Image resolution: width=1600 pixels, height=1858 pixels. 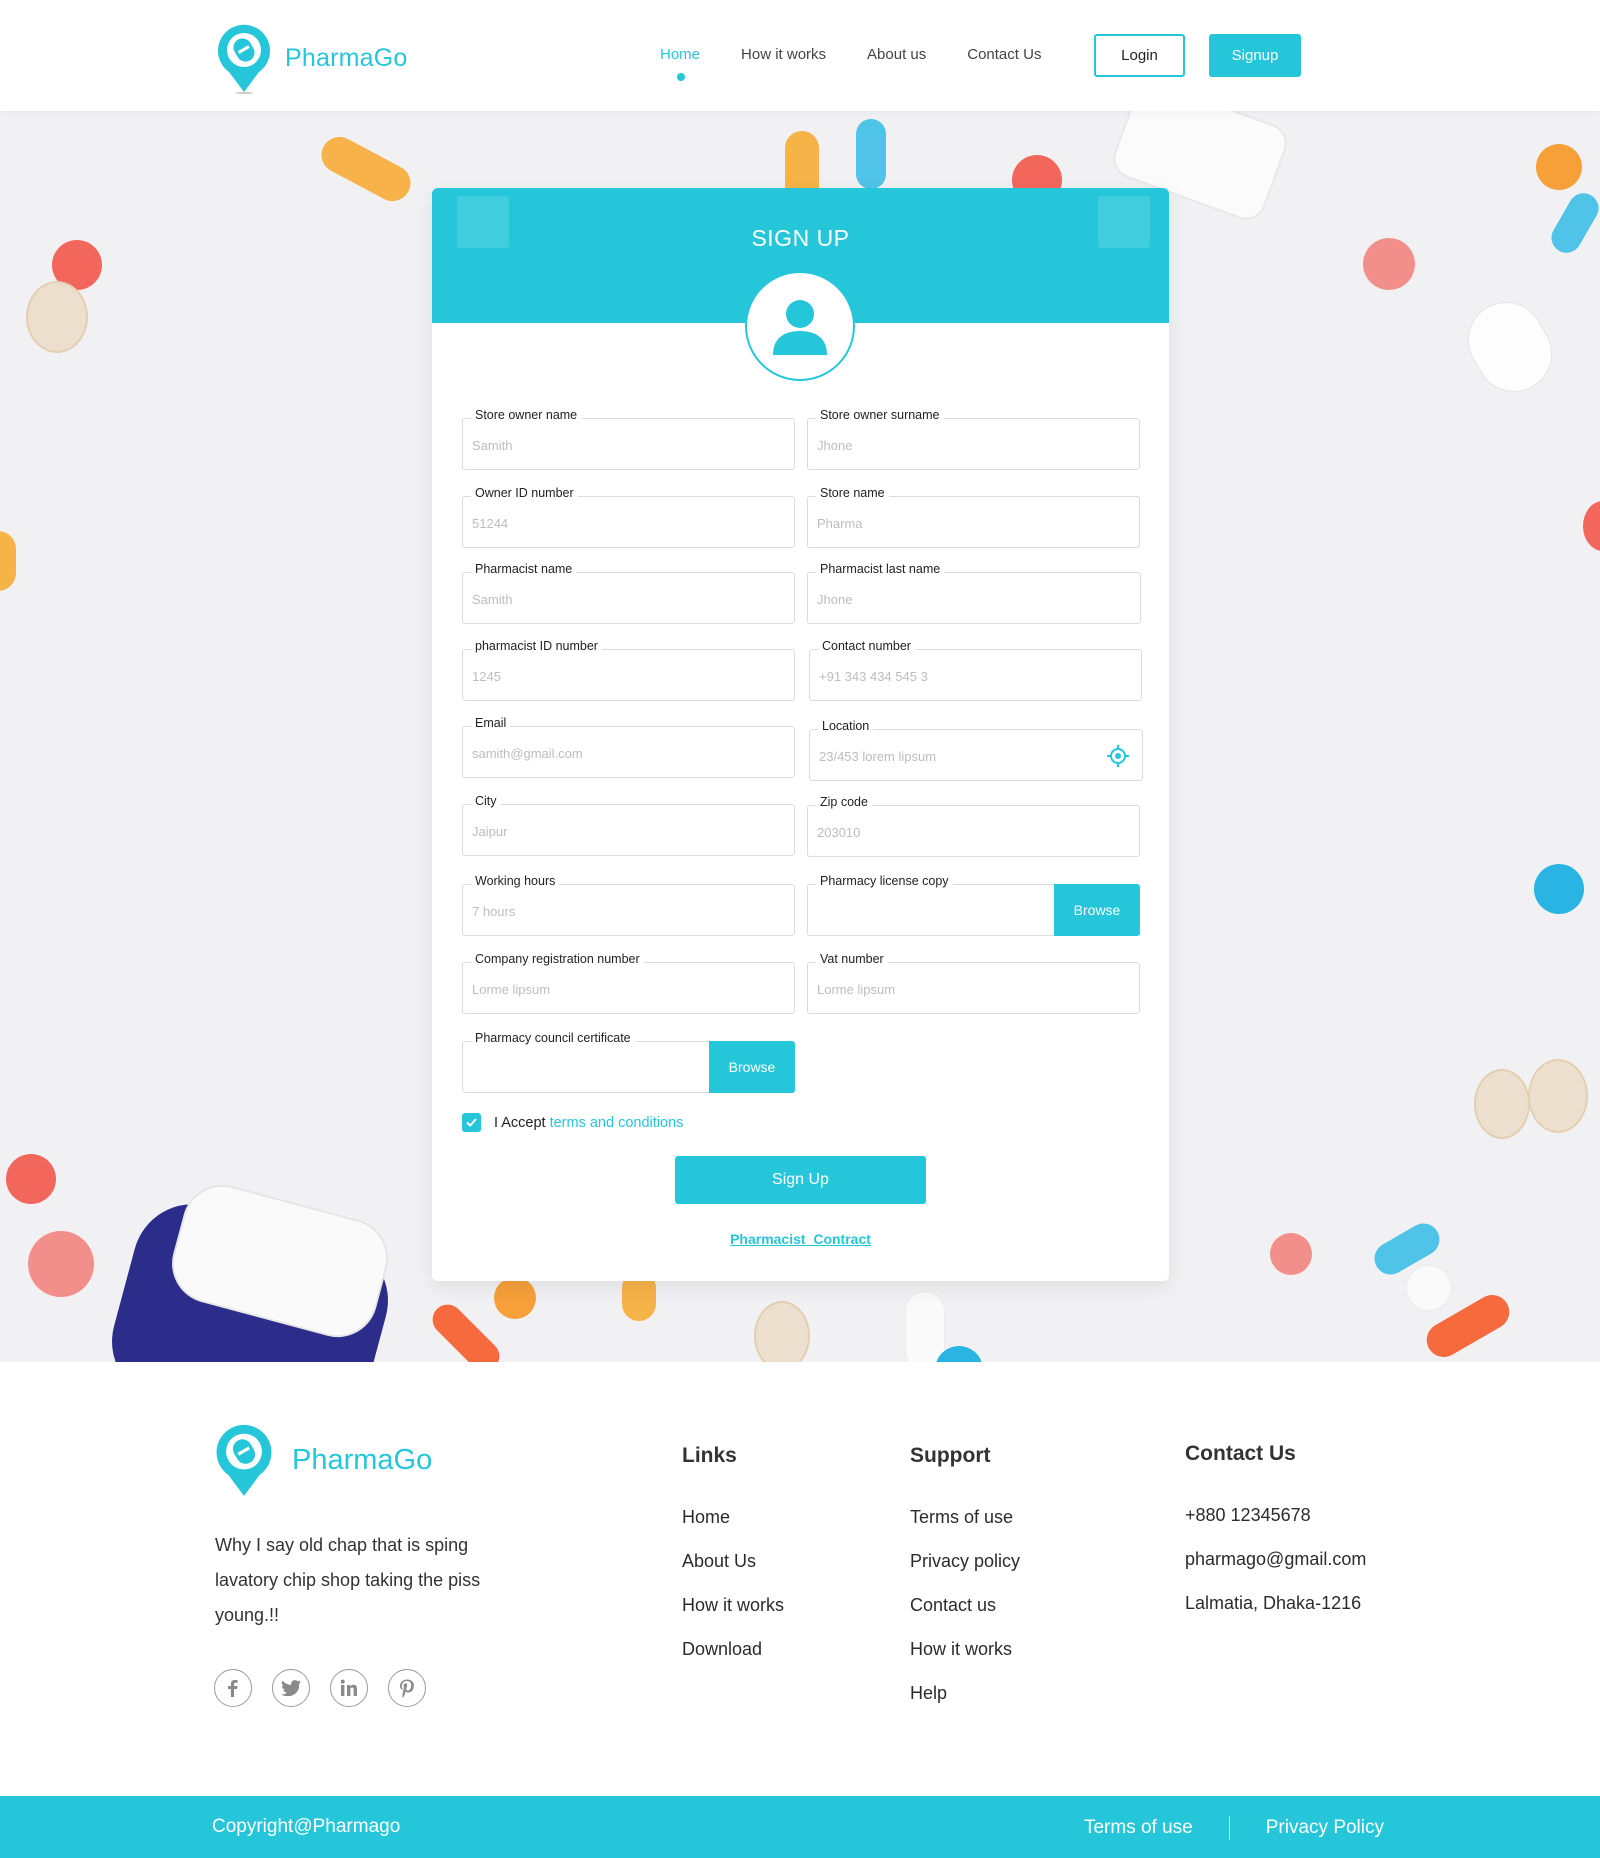 What do you see at coordinates (490, 523) in the screenshot?
I see `field-value: 51244` at bounding box center [490, 523].